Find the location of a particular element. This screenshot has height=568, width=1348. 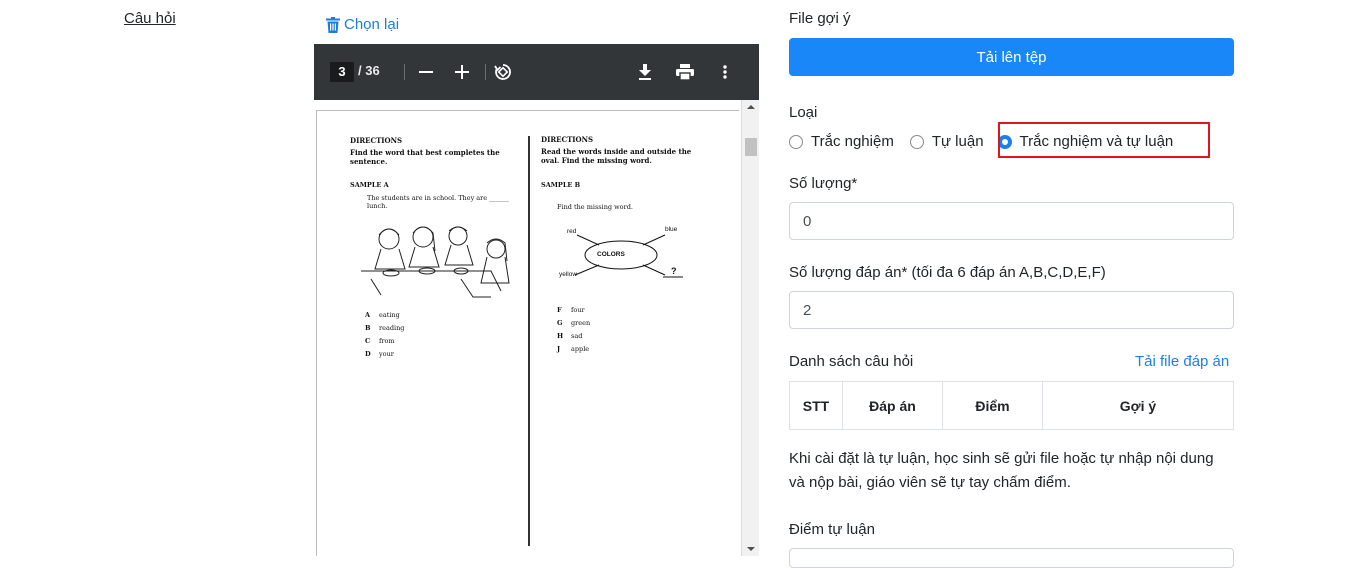

choose-again-link: Chọn lại is located at coordinates (362, 24).